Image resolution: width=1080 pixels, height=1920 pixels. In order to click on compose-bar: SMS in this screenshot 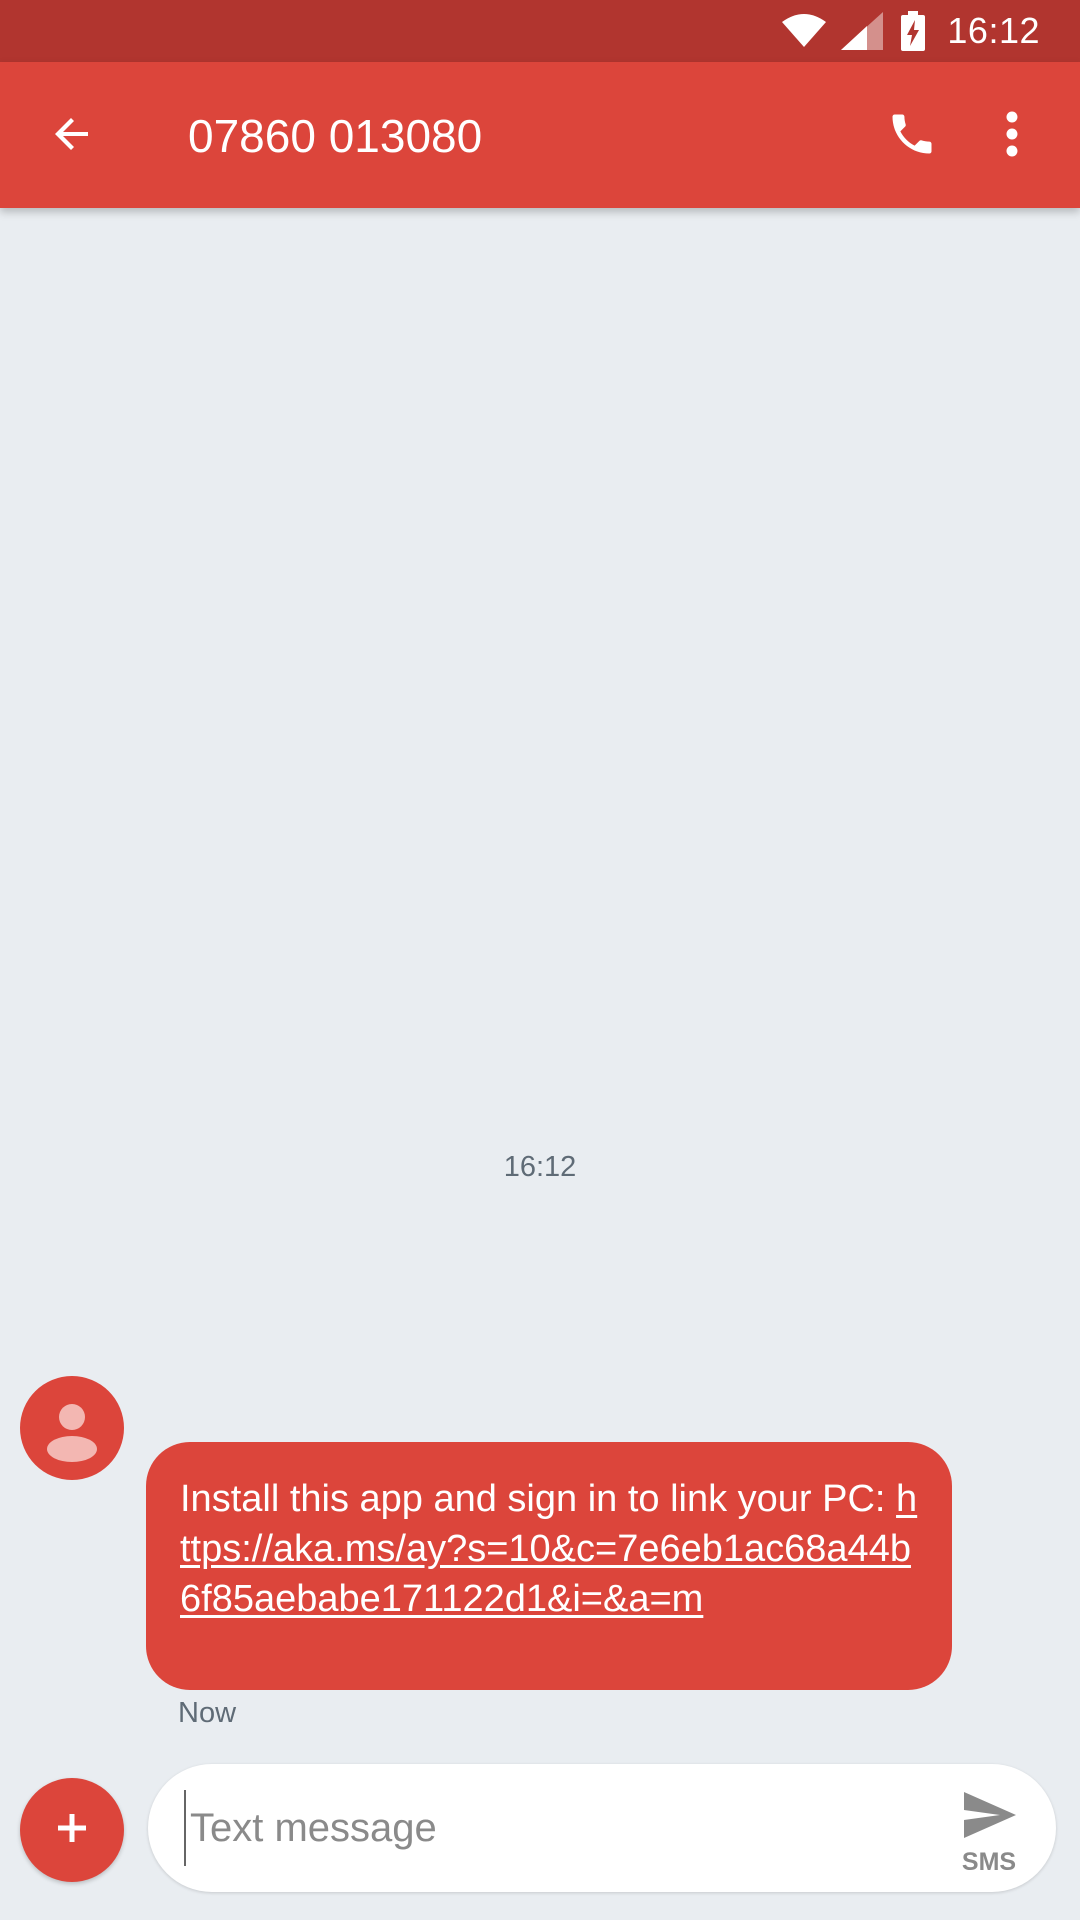, I will do `click(540, 1830)`.